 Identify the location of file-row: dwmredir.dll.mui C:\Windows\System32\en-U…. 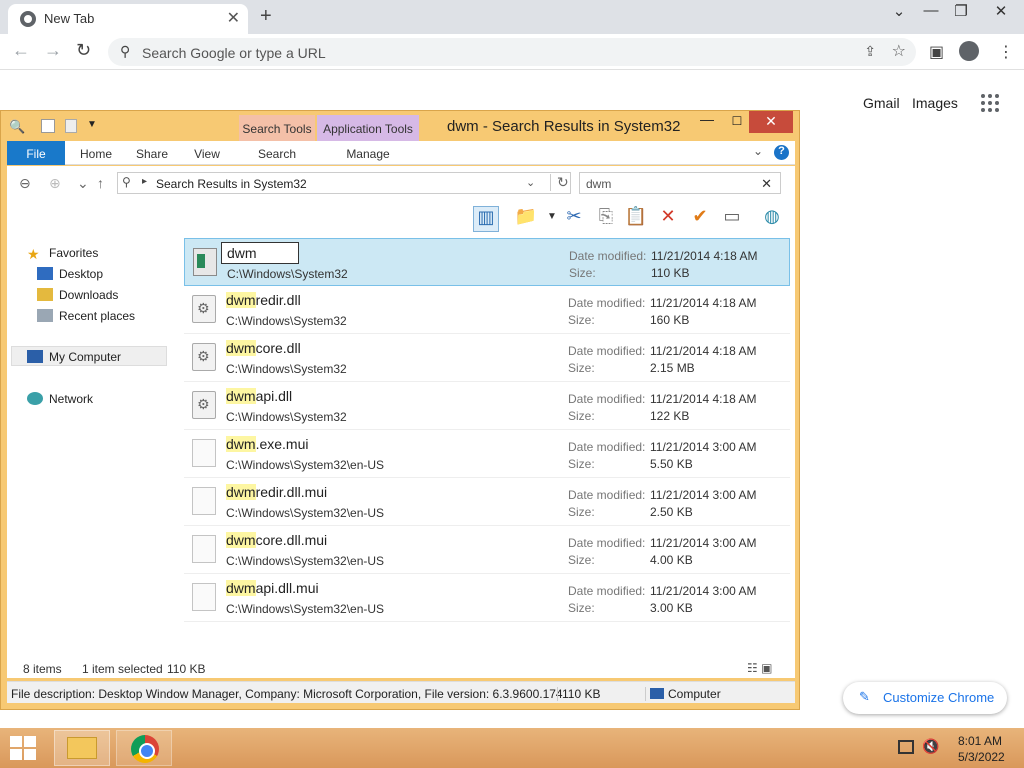
(487, 502).